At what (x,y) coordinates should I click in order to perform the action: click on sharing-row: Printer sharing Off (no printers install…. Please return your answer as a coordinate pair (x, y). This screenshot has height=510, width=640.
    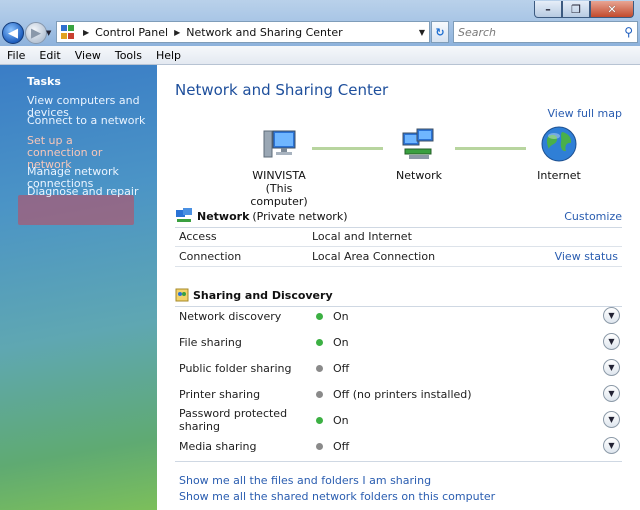
    Looking at the image, I should click on (398, 394).